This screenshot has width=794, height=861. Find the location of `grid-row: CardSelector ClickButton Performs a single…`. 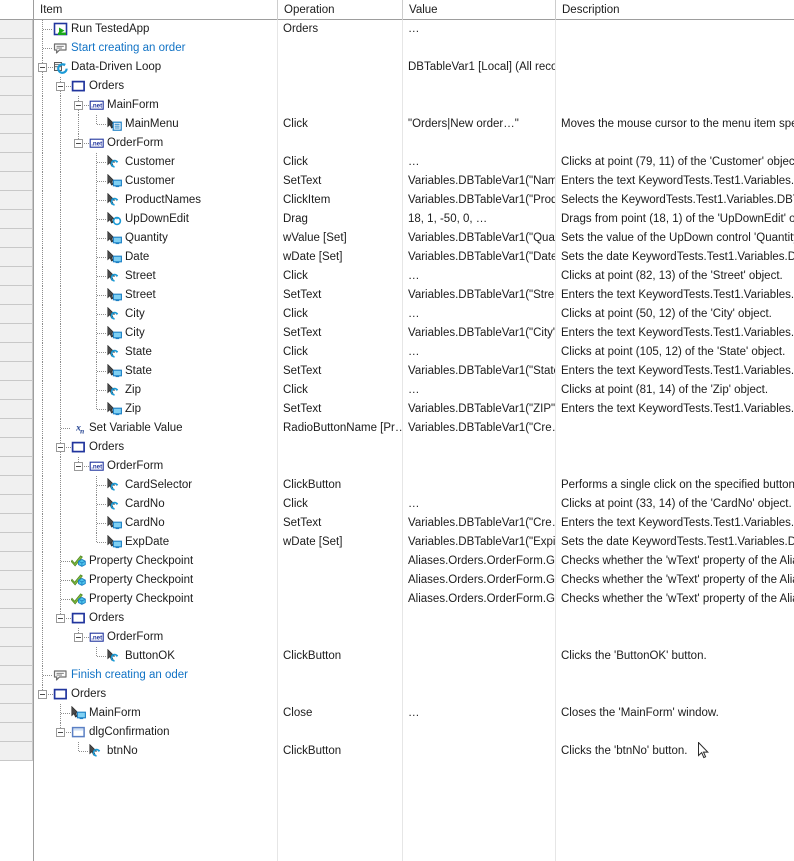

grid-row: CardSelector ClickButton Performs a single… is located at coordinates (414, 485).